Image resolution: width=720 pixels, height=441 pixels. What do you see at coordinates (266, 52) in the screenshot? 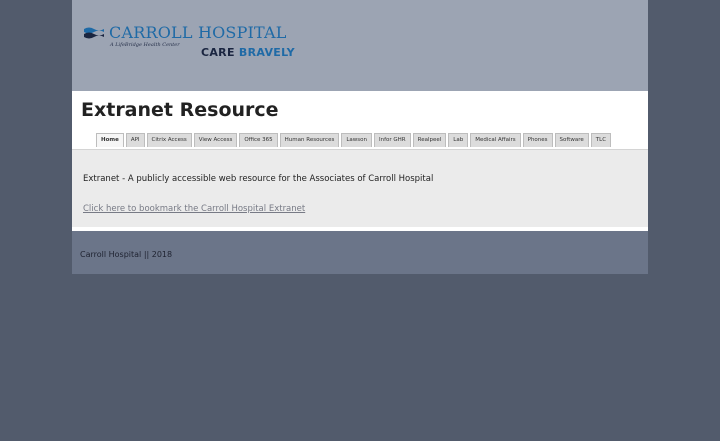
I see `tagline-word-bravely: BRAVELY` at bounding box center [266, 52].